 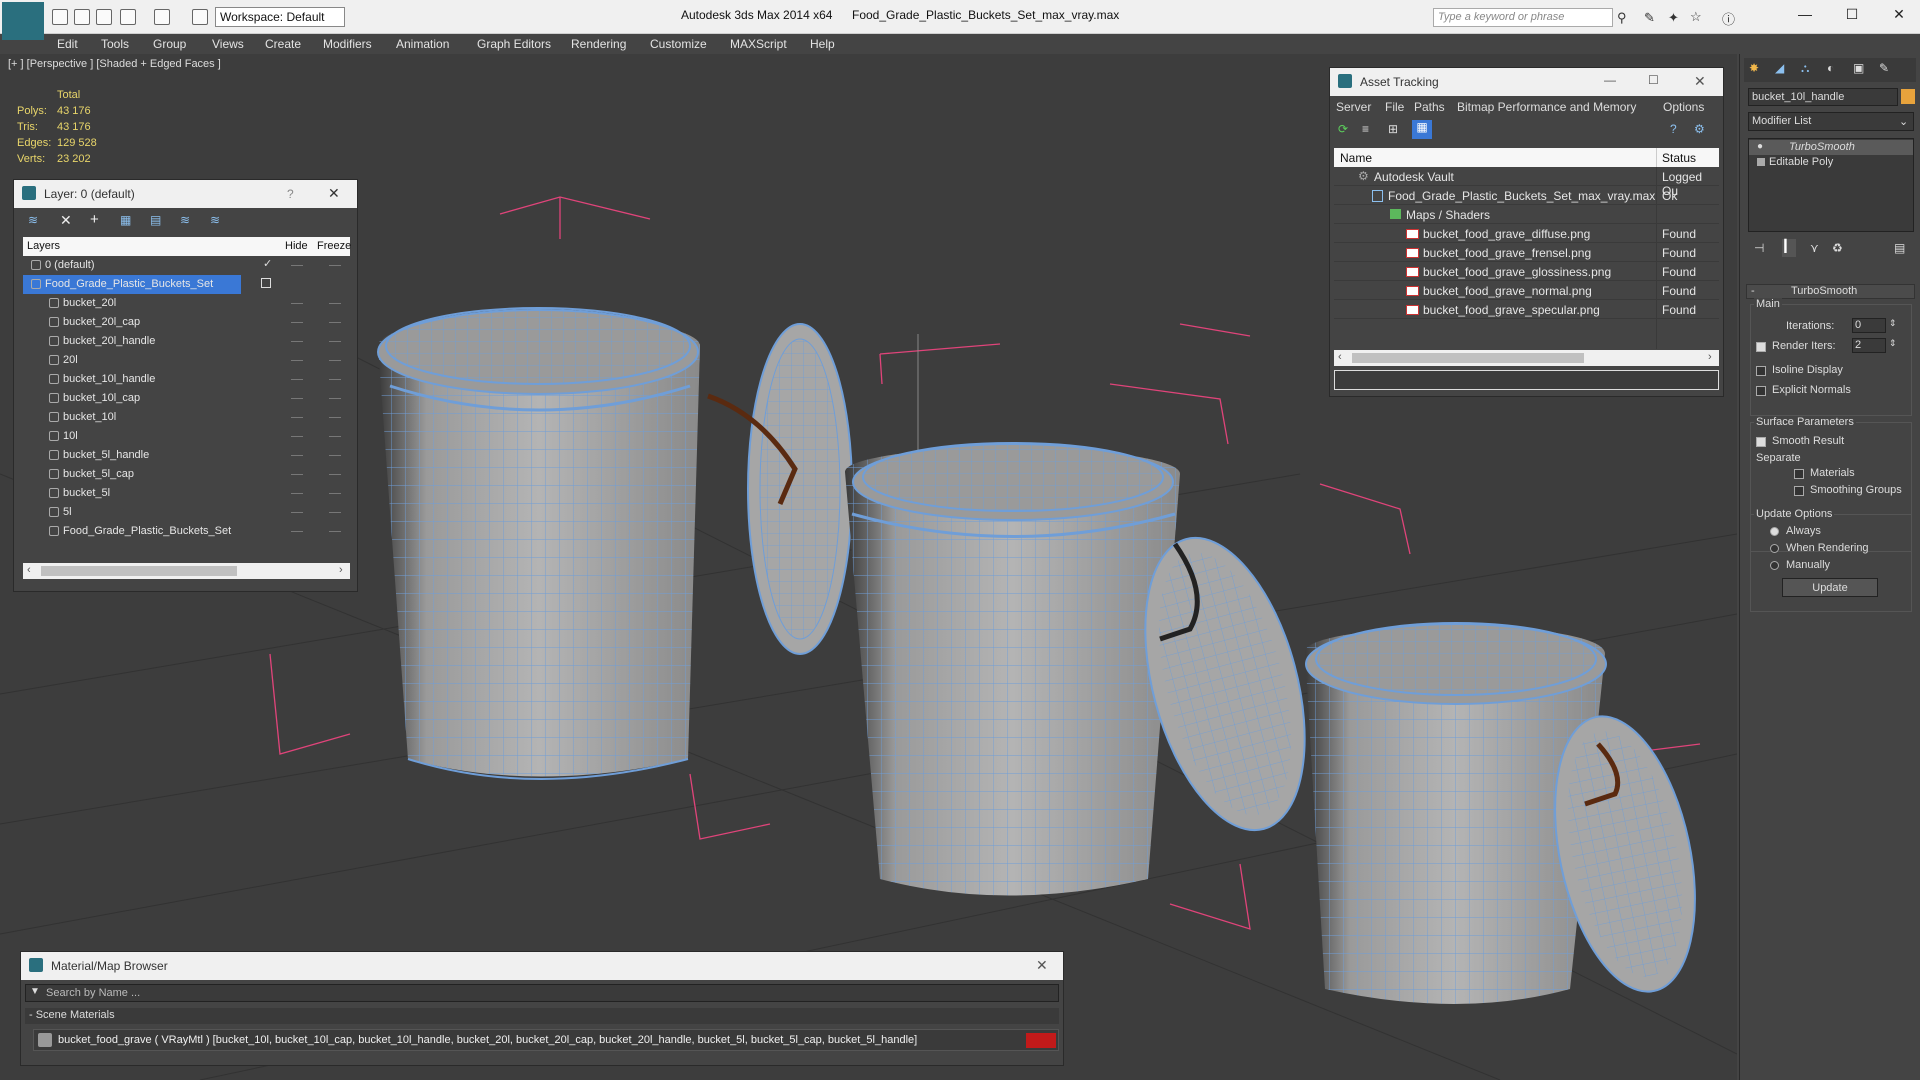 I want to click on asset-row: bucket_food_grave_glossiness.png Found, so click(x=1526, y=271).